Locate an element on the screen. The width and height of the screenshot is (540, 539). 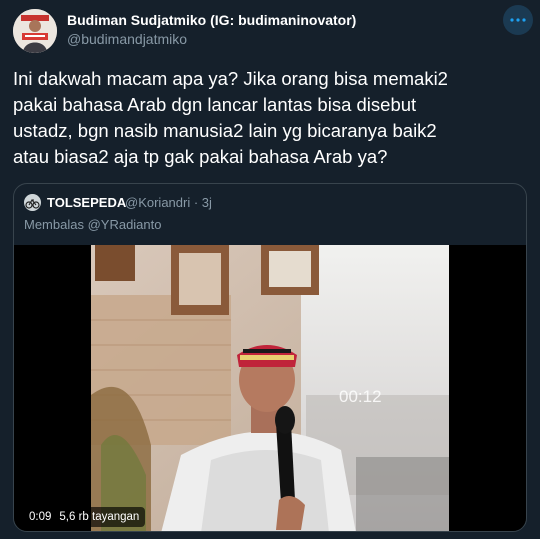
quoted-reply-context: Membalas @YRadianto is located at coordinates (93, 224).